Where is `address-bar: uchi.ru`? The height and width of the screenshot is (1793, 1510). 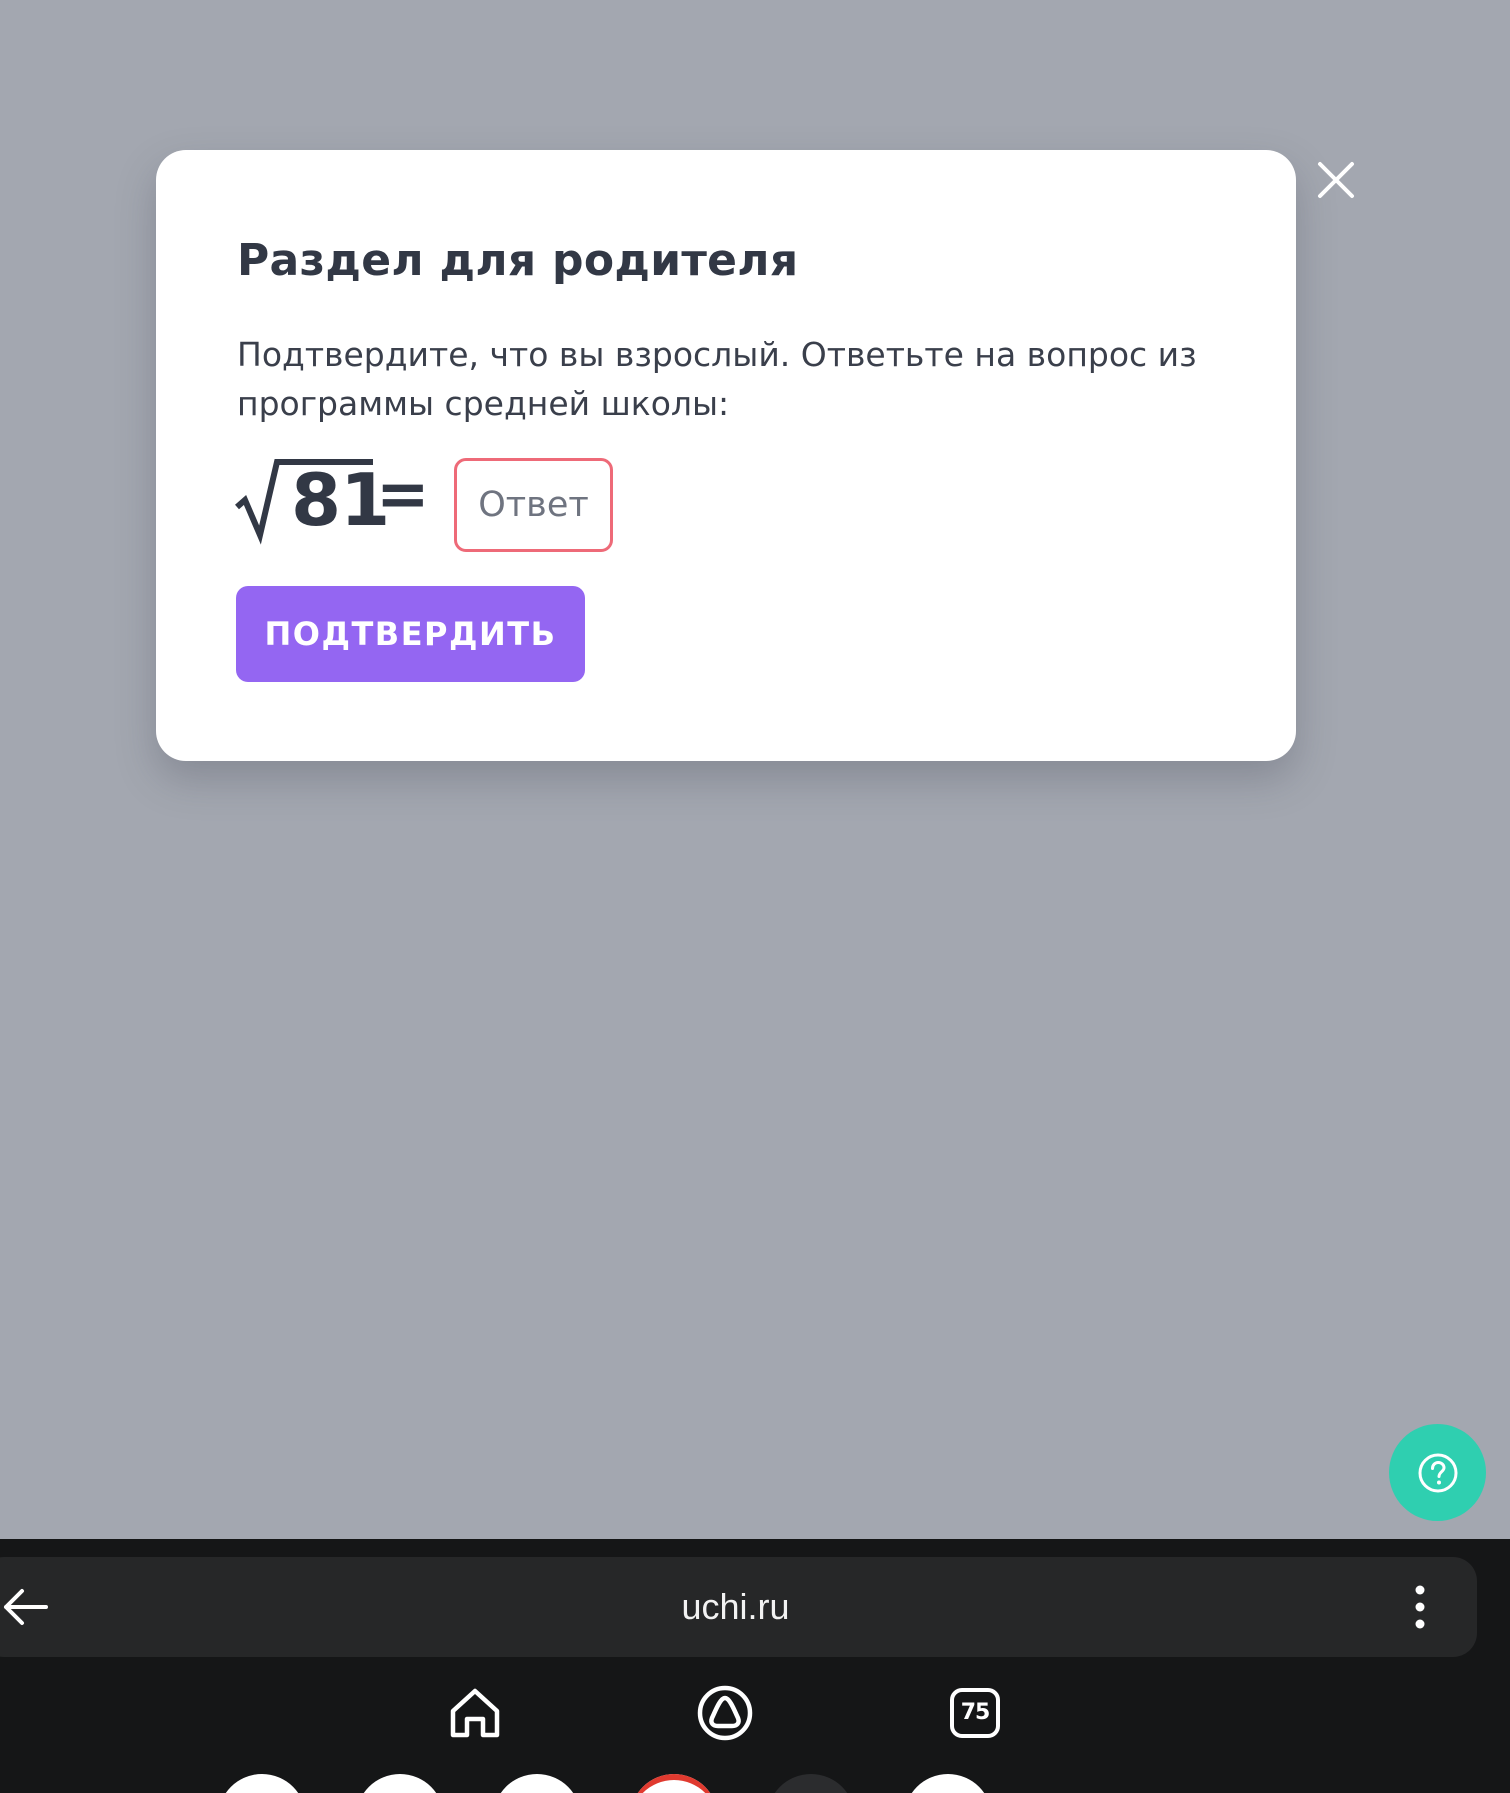 address-bar: uchi.ru is located at coordinates (738, 1607).